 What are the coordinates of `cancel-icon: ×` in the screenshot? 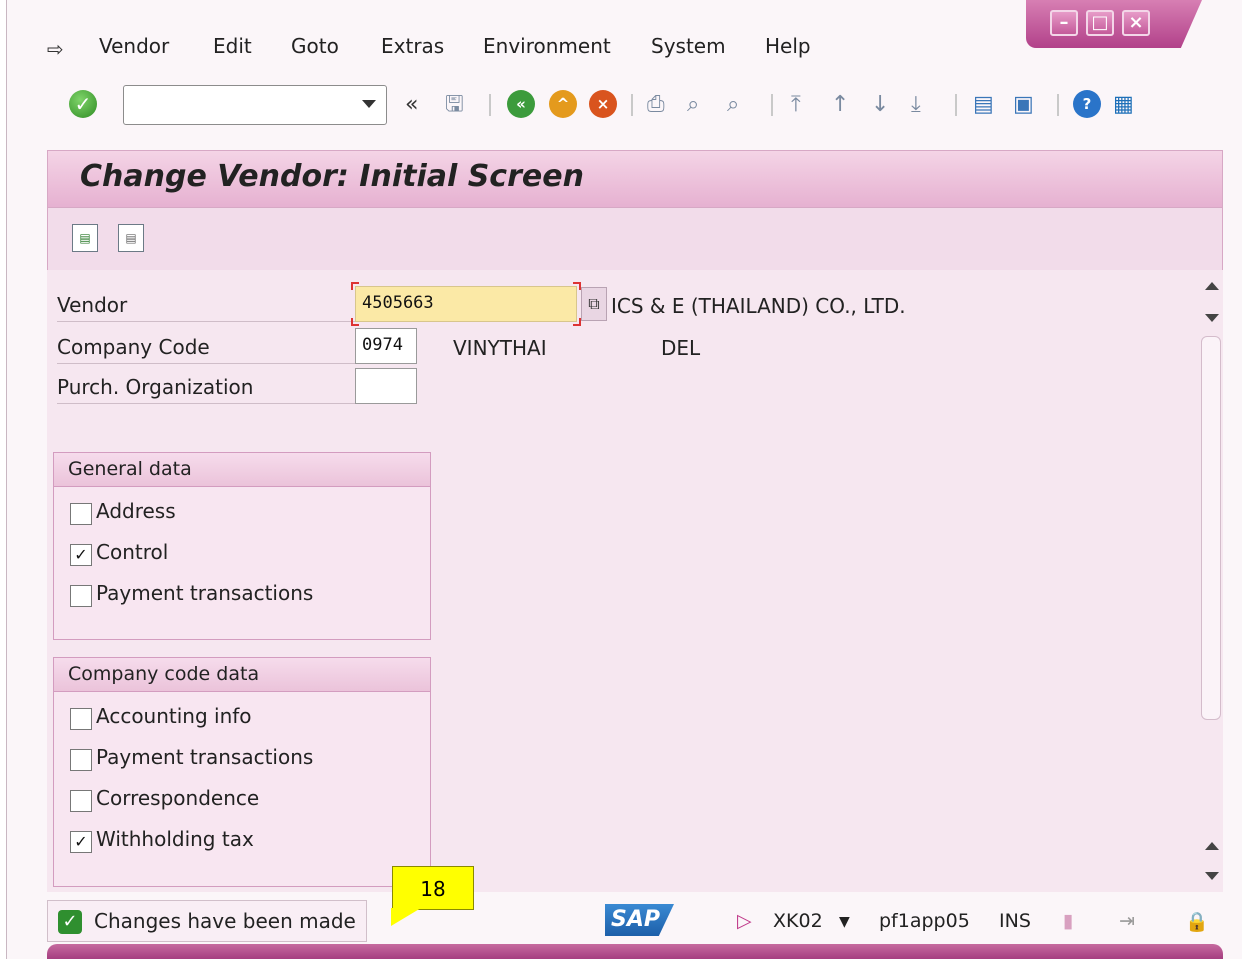 It's located at (603, 104).